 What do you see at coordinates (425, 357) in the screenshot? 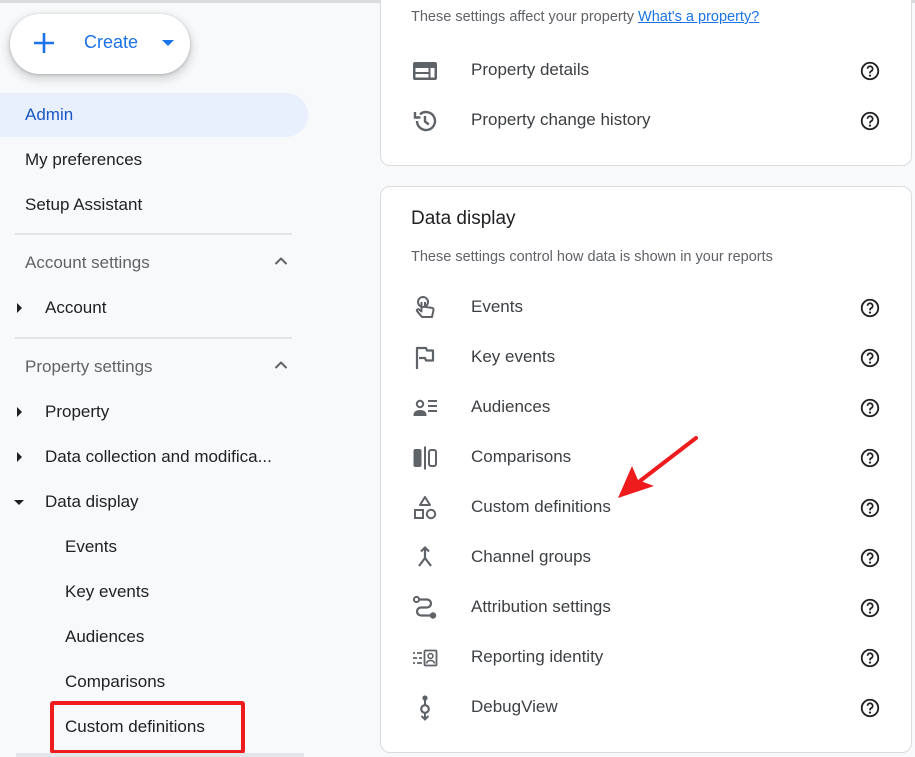
I see `flag-icon` at bounding box center [425, 357].